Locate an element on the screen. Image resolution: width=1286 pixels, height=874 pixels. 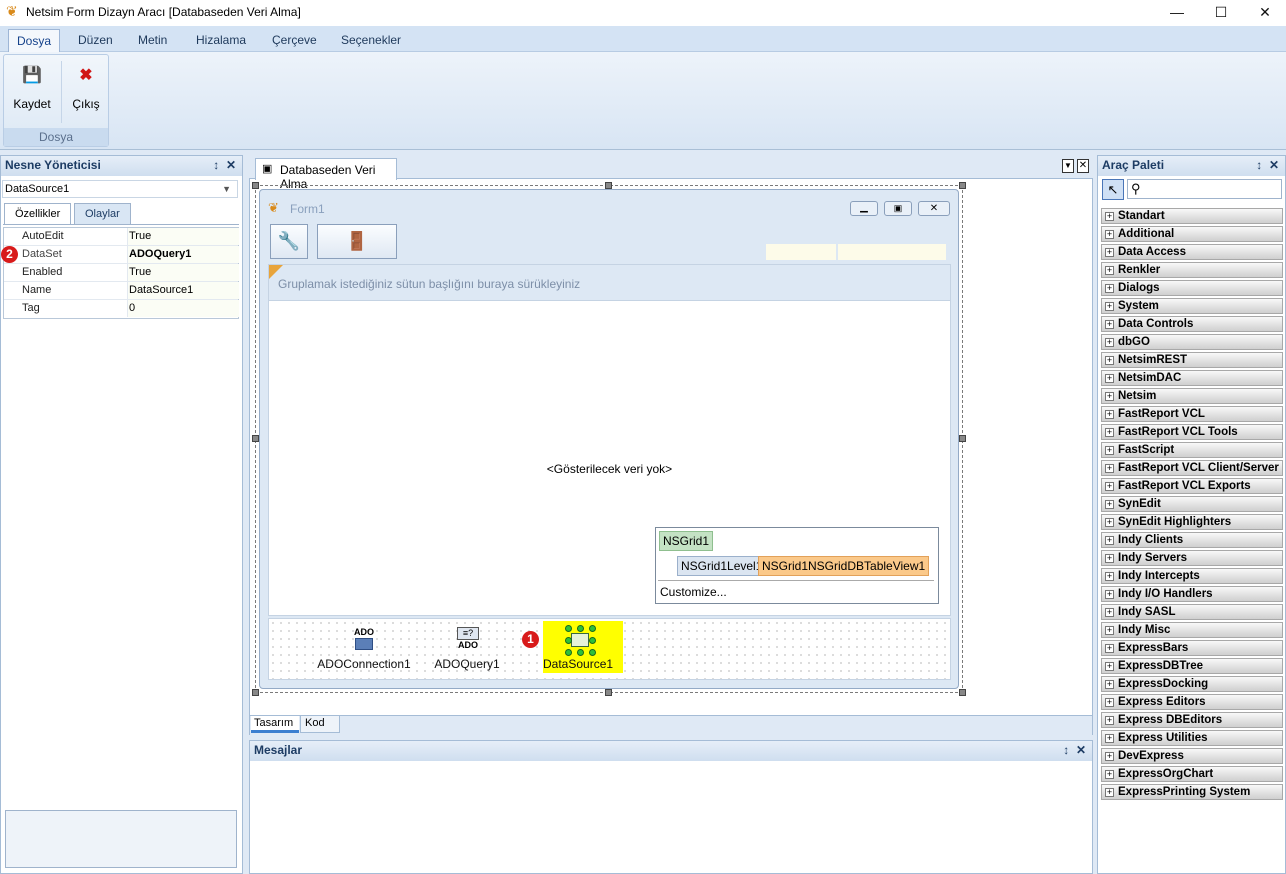
property-row: Tag 0 is located at coordinates (121, 309).